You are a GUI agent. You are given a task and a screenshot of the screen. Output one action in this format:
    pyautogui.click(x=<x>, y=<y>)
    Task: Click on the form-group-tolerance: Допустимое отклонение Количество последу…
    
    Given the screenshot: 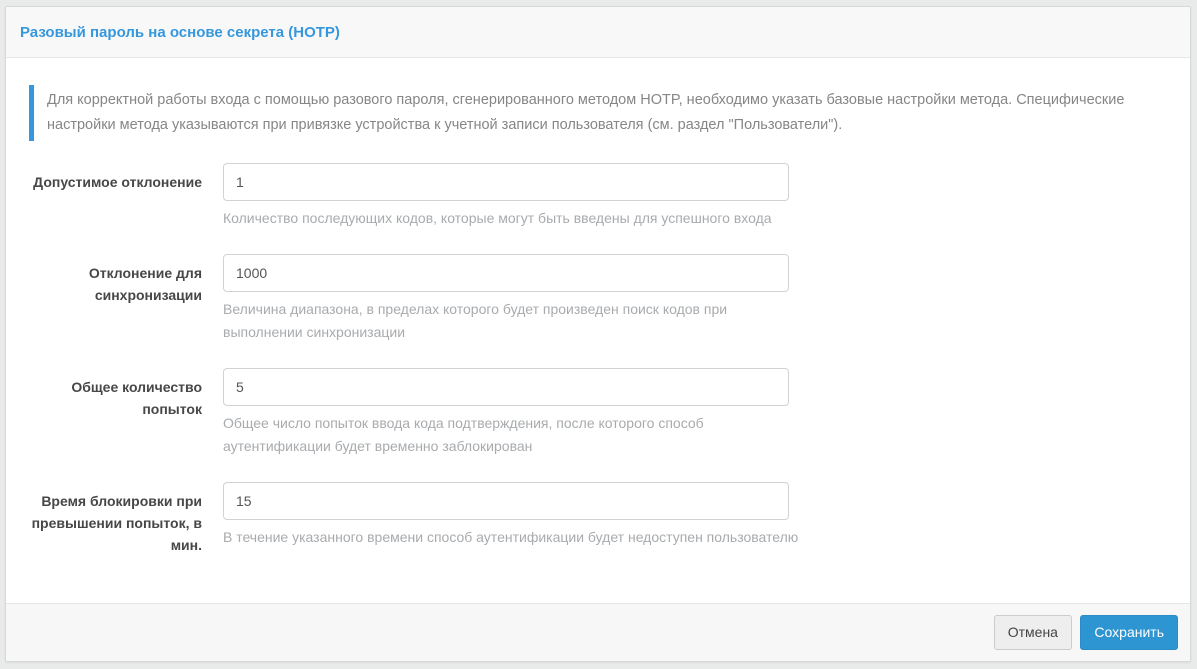 What is the action you would take?
    pyautogui.click(x=598, y=196)
    